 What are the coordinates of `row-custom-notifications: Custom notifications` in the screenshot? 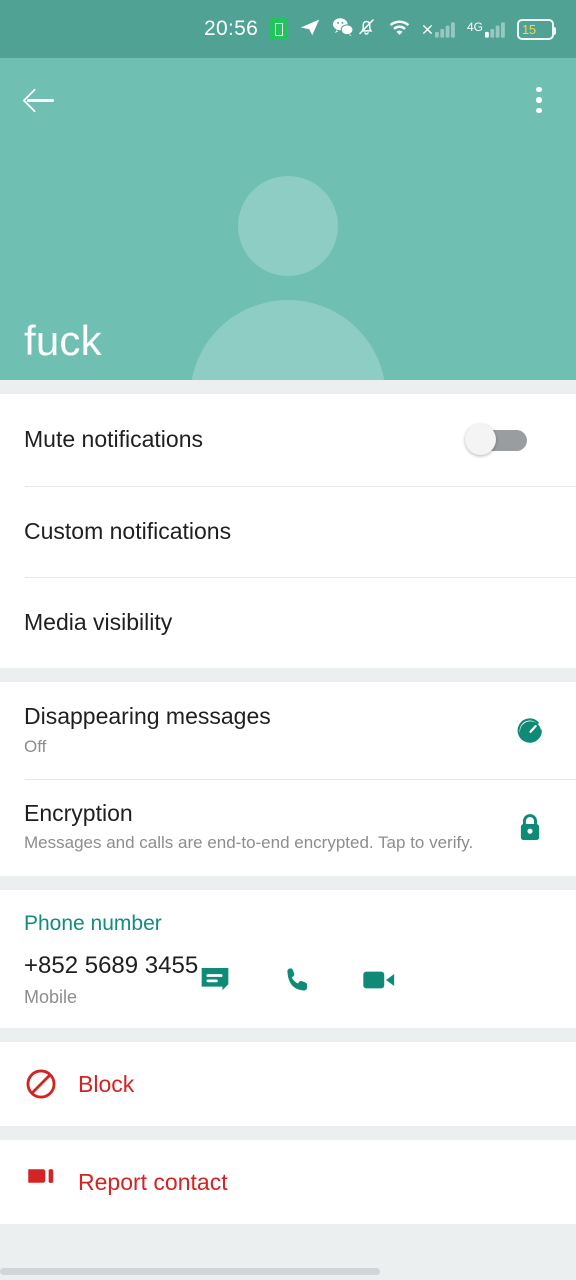 It's located at (288, 532).